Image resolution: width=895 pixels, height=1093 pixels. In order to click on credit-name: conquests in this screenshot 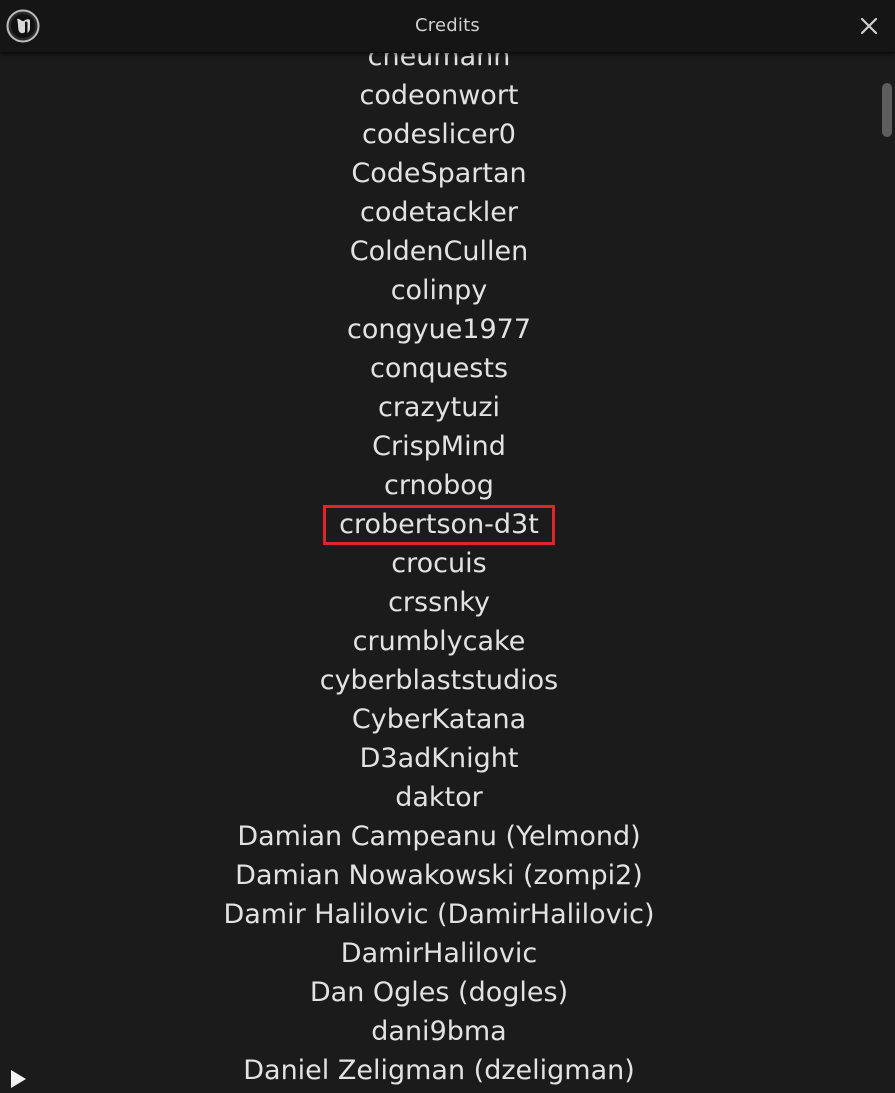, I will do `click(439, 368)`.